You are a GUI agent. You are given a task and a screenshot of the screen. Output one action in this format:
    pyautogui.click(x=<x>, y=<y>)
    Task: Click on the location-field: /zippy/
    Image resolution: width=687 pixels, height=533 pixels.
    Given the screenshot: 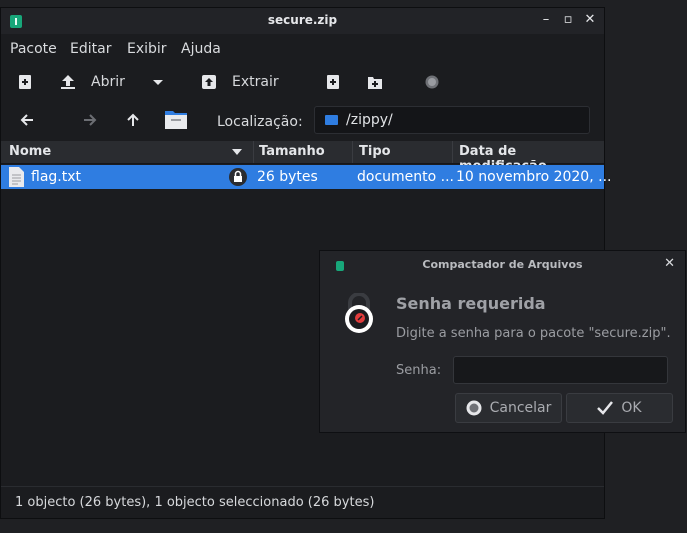 What is the action you would take?
    pyautogui.click(x=452, y=120)
    